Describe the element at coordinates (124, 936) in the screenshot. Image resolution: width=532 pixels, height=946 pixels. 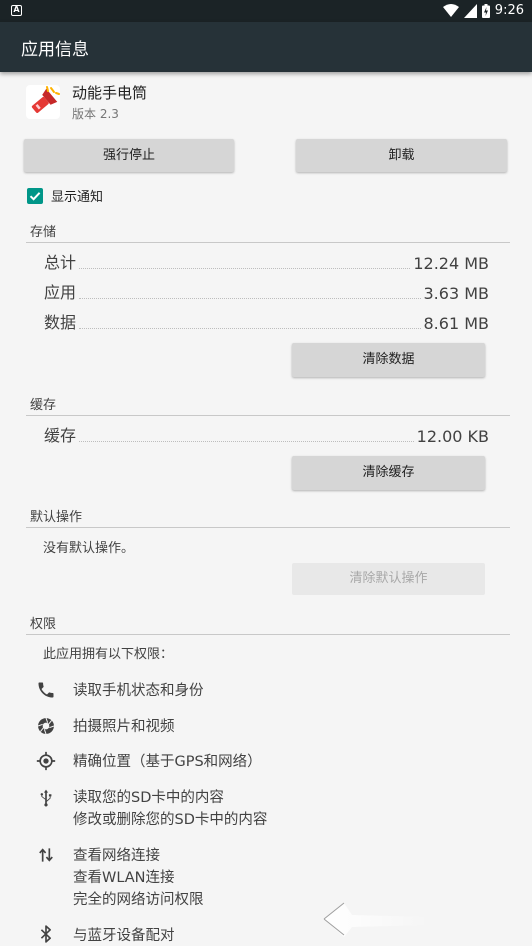
I see `permission-item: 与蓝牙设备配对` at that location.